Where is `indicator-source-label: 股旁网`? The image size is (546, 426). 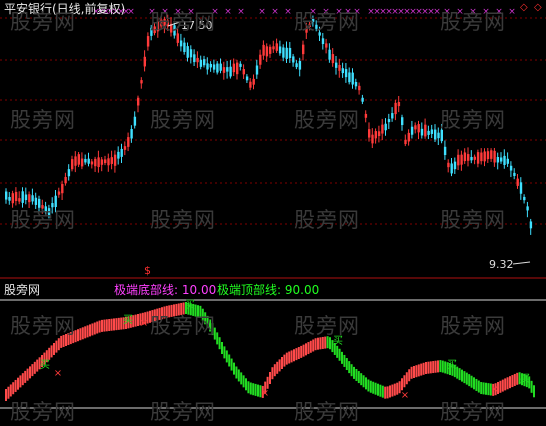 indicator-source-label: 股旁网 is located at coordinates (22, 290).